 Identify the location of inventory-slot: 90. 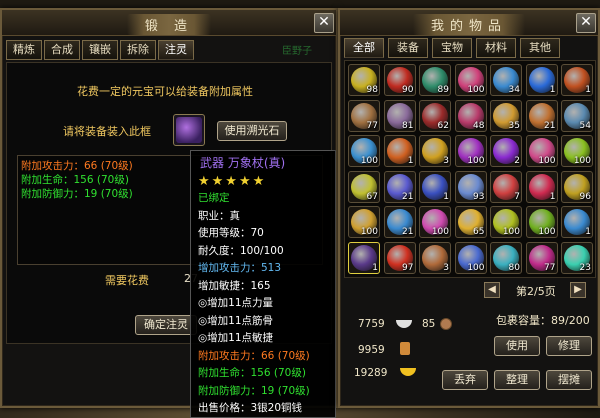
(399, 80).